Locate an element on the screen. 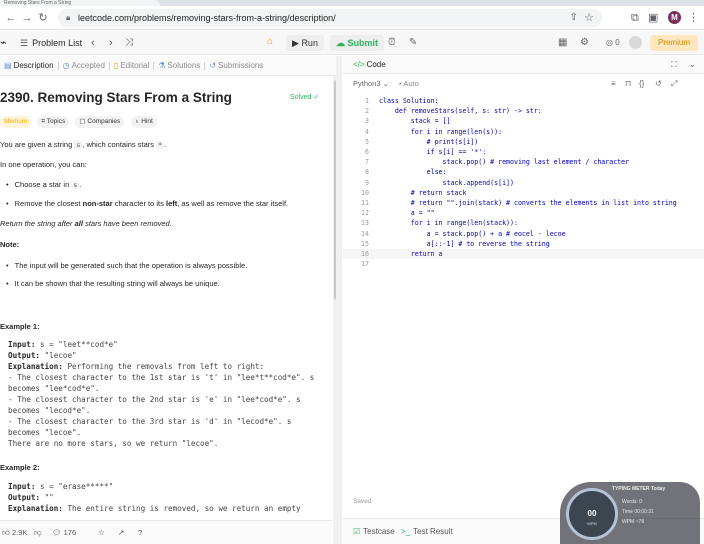  tab-solutions: ⚗ Solutions is located at coordinates (179, 66).